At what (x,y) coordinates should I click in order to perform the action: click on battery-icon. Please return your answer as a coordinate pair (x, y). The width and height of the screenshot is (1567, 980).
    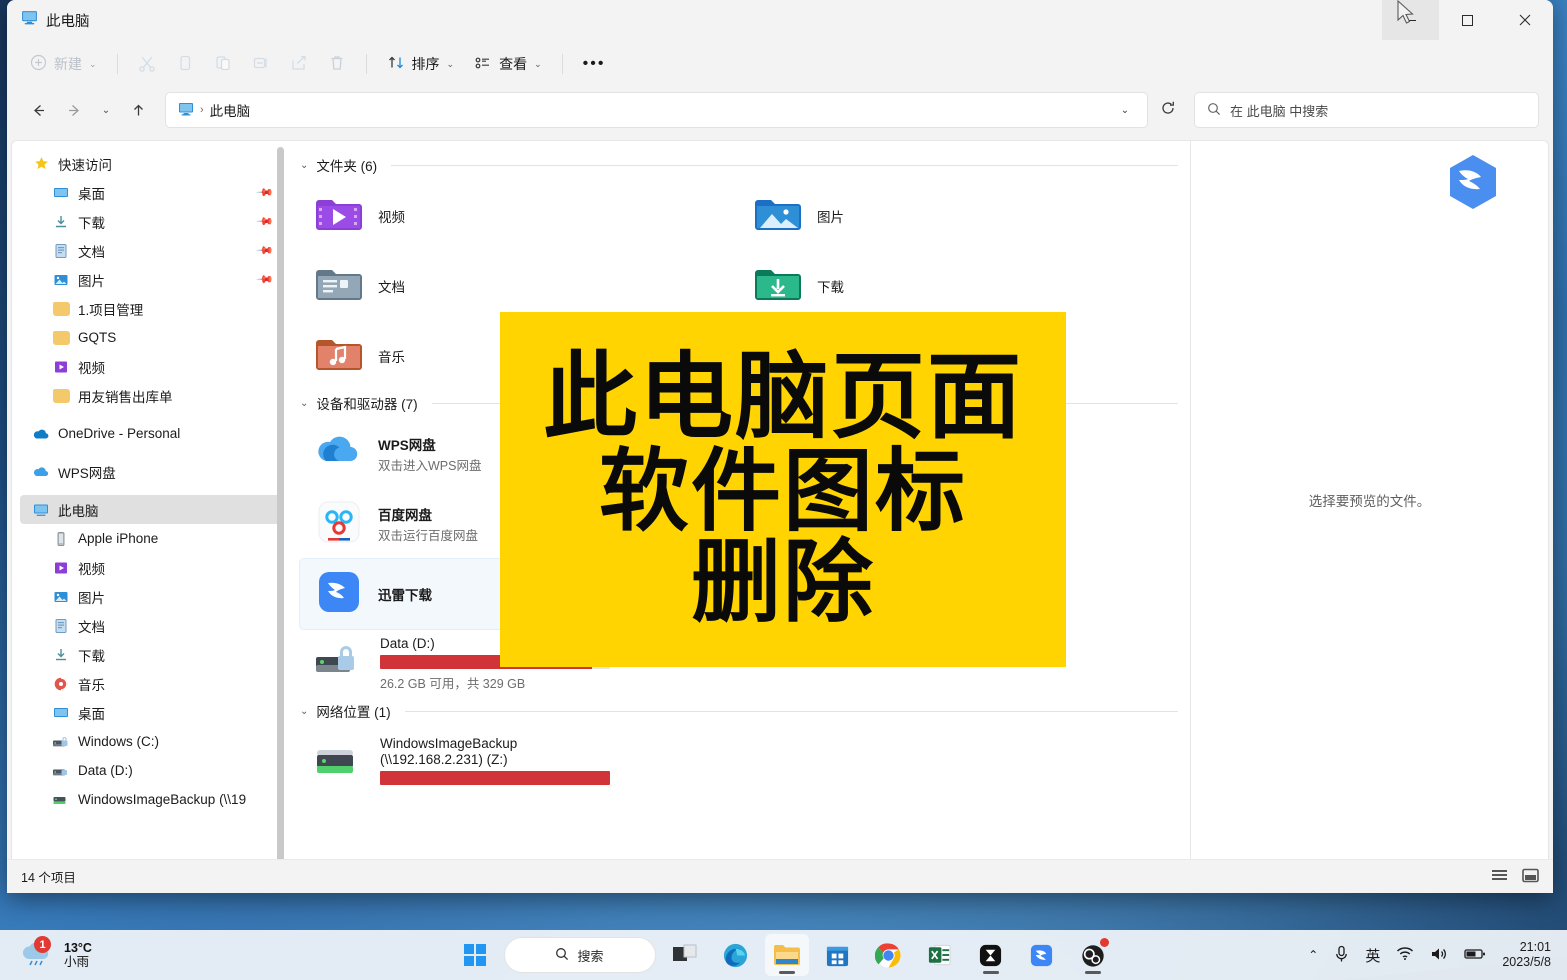
    Looking at the image, I should click on (1475, 955).